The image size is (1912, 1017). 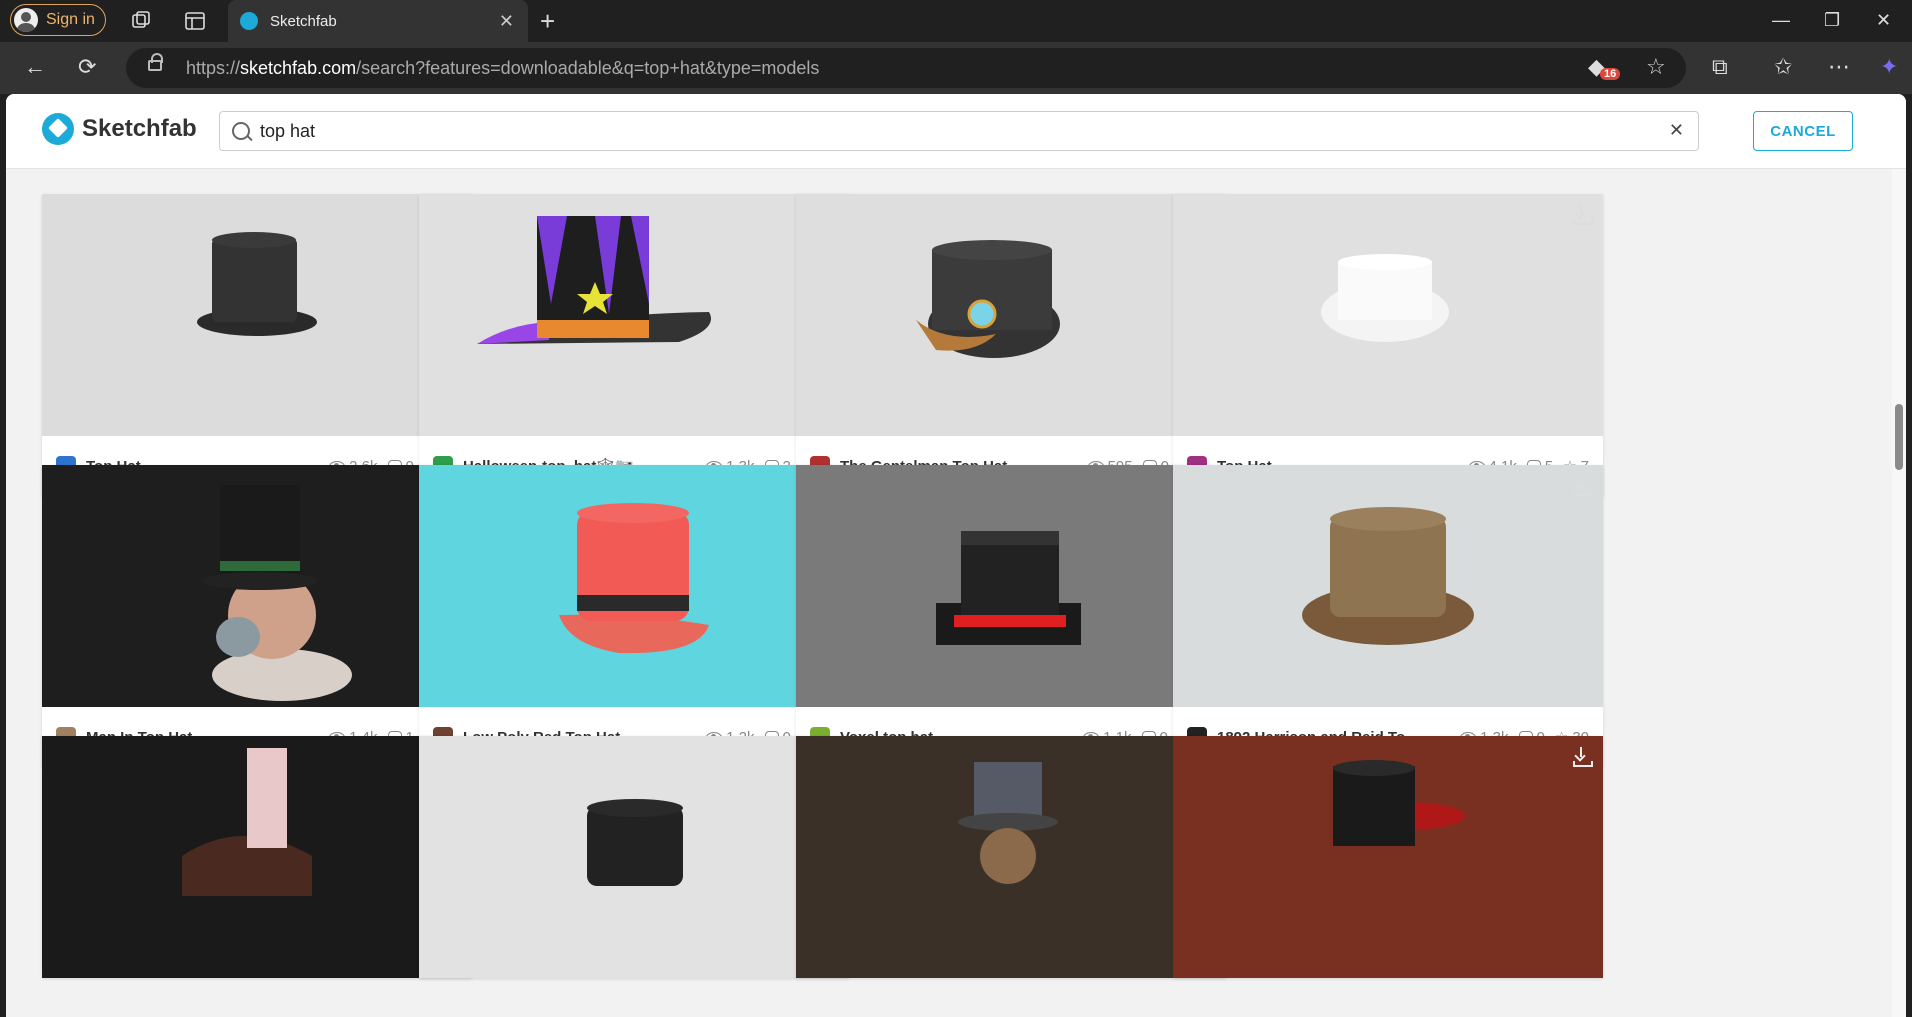 I want to click on page-scrollbar, so click(x=1899, y=592).